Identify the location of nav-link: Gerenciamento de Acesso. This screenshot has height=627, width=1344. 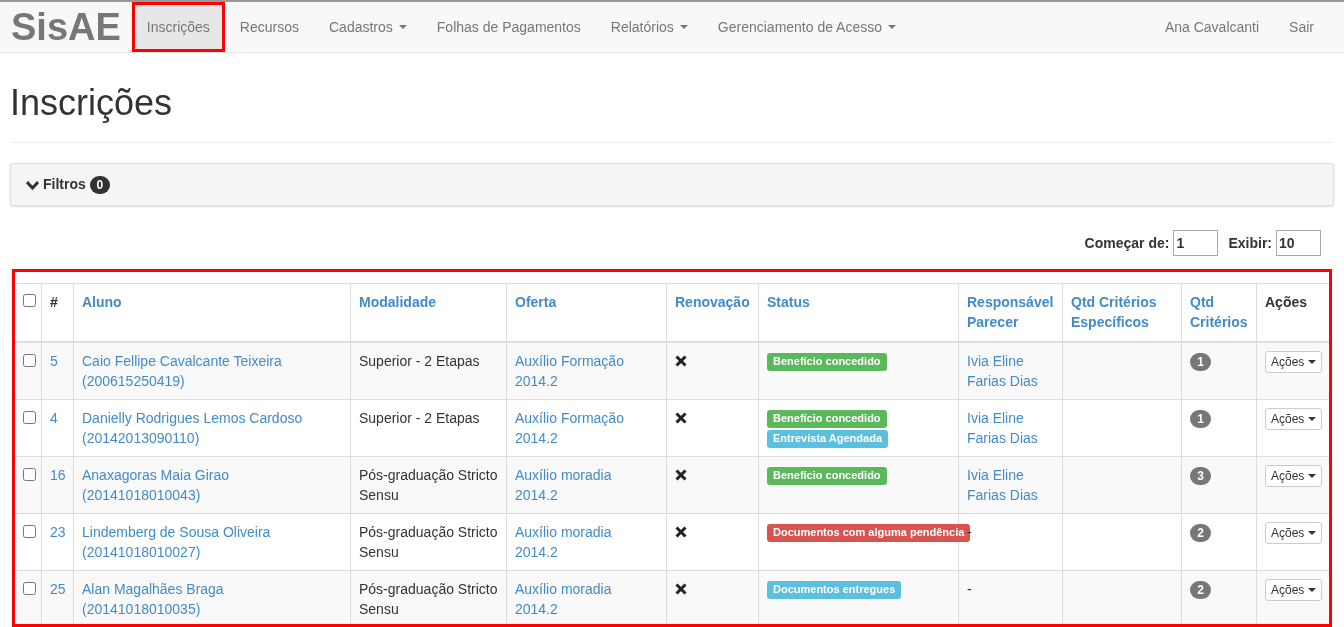
(807, 27).